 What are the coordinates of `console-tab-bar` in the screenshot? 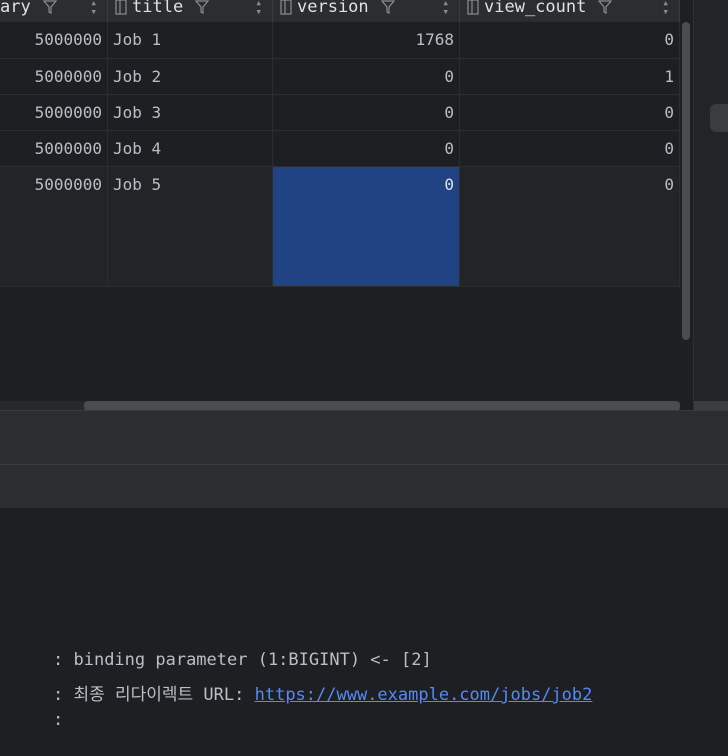 It's located at (364, 486).